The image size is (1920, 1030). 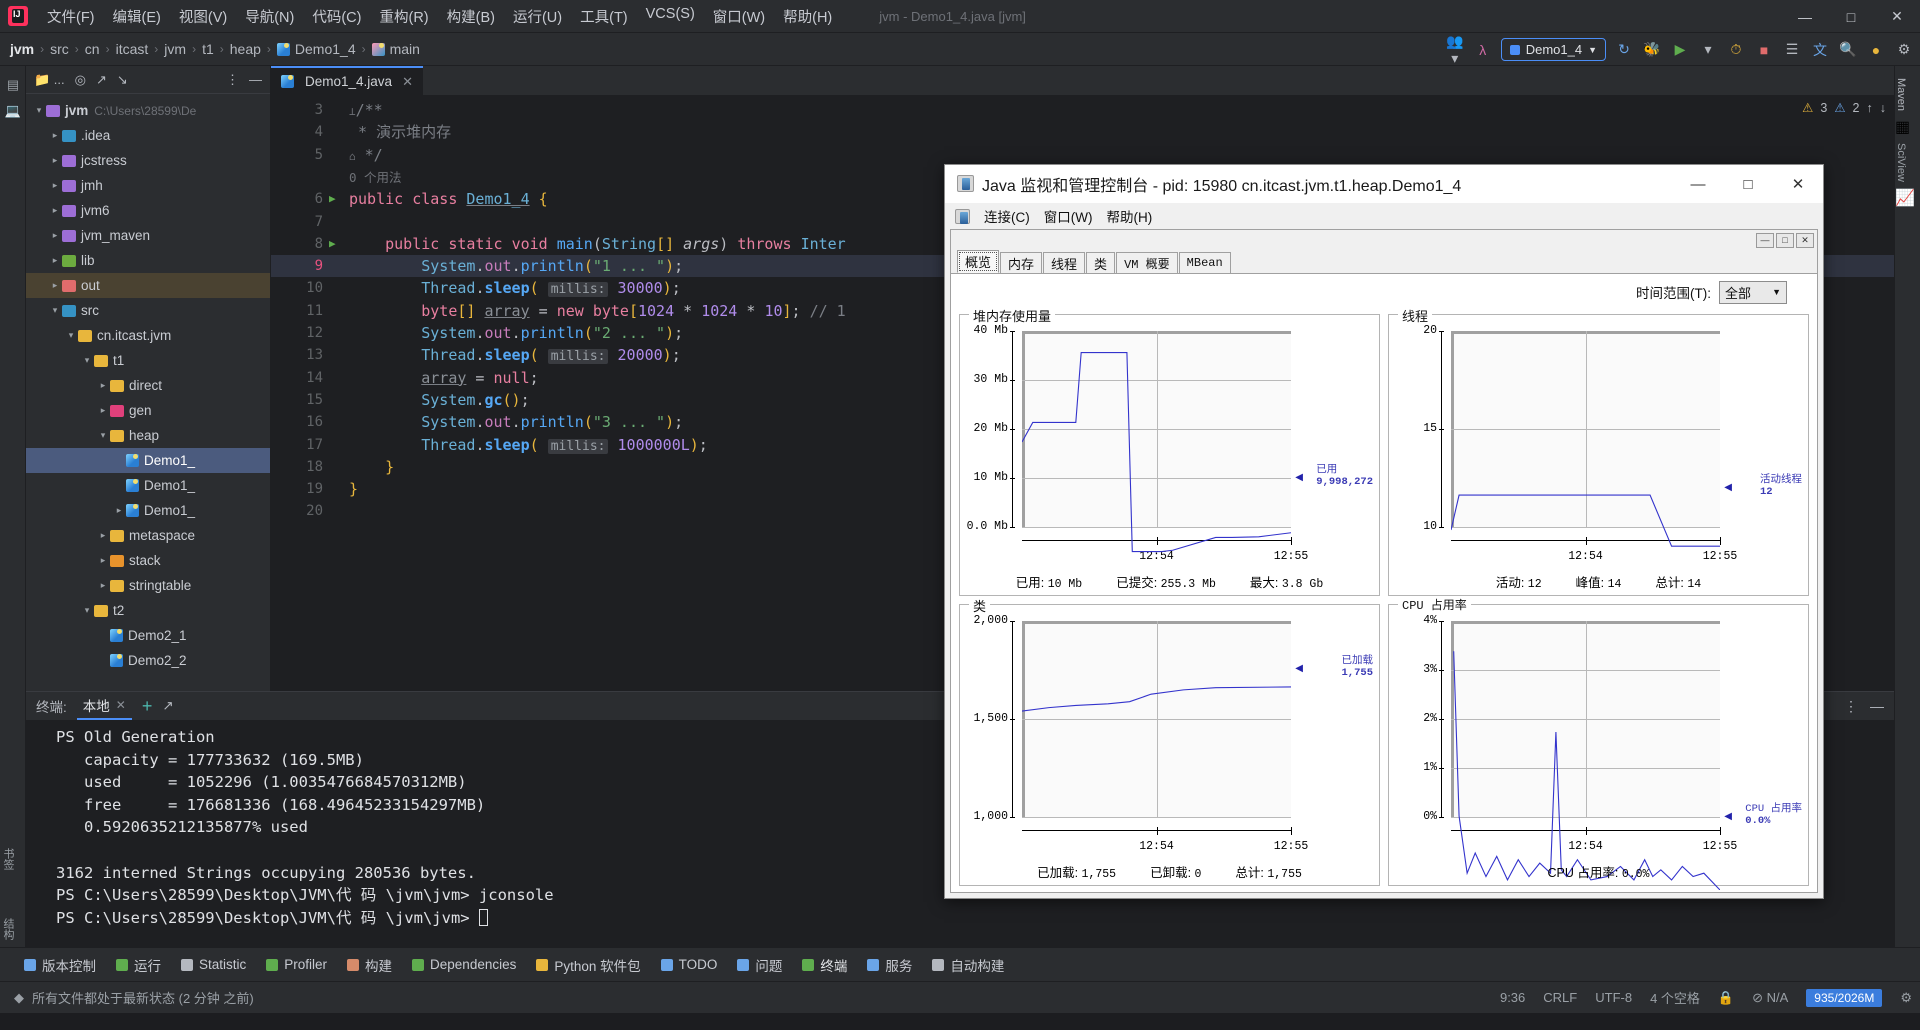 What do you see at coordinates (203, 16) in the screenshot?
I see `menu-item-2: 视图(V)` at bounding box center [203, 16].